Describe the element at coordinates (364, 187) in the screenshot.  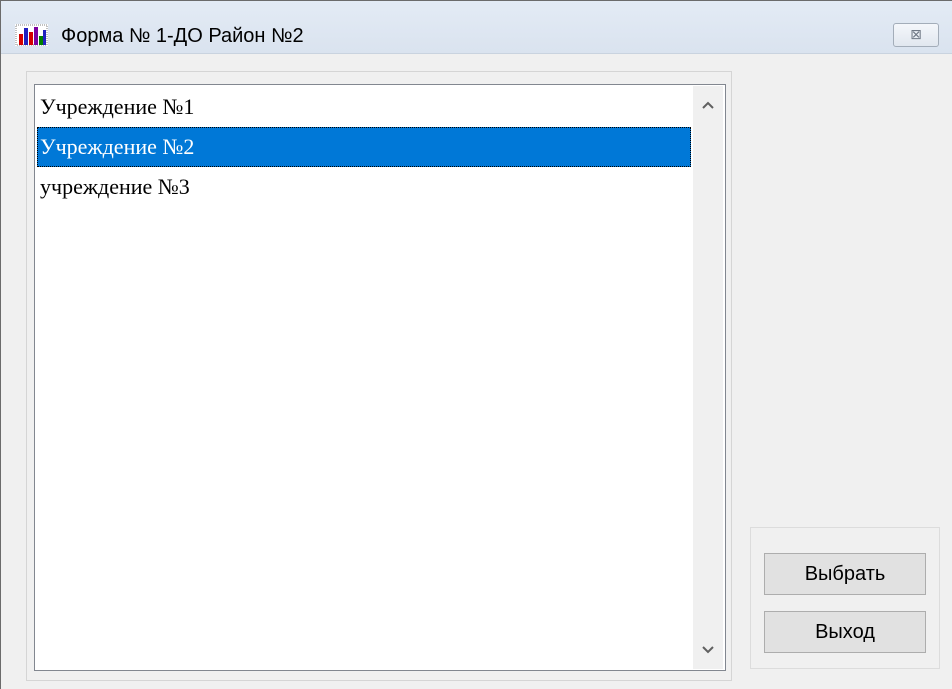
I see `list-item: учреждение №3` at that location.